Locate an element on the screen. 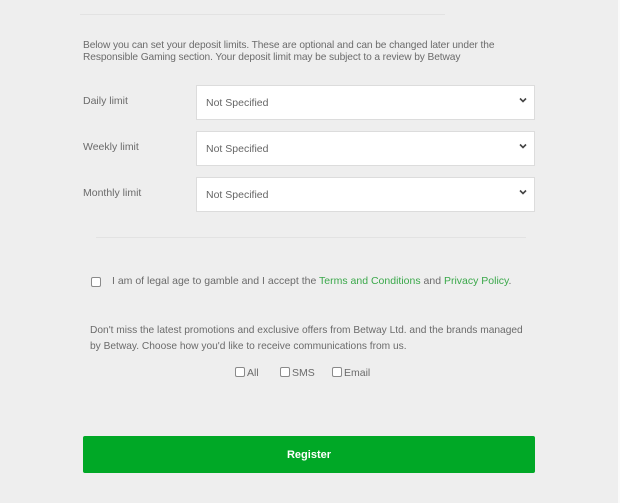 The image size is (620, 503). weekly-limit-label: Weekly limit is located at coordinates (111, 147).